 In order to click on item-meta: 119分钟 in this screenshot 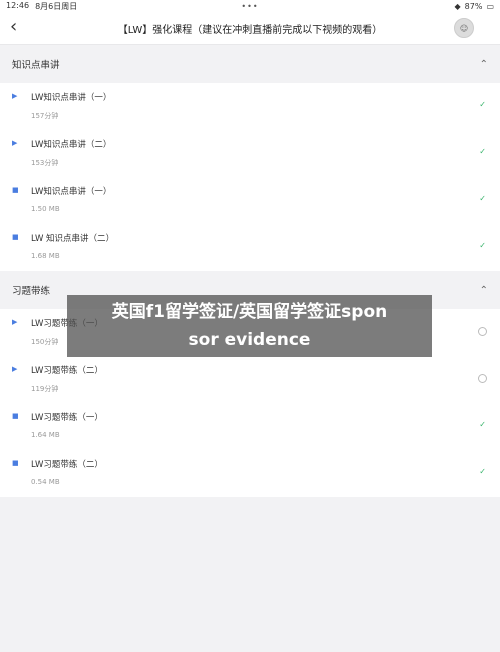, I will do `click(45, 389)`.